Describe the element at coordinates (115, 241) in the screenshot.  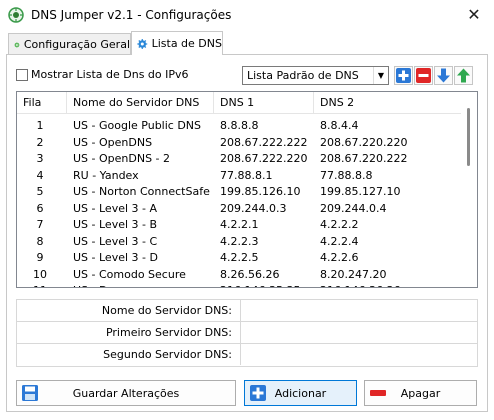
I see `row-server-name: US - Level 3 - C` at that location.